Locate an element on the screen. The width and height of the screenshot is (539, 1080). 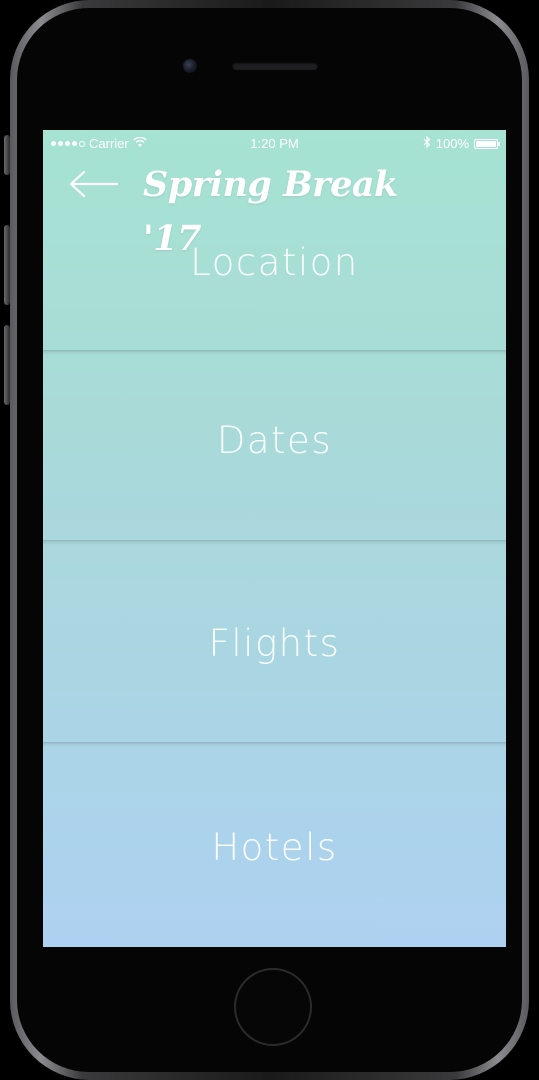
bluetooth-icon is located at coordinates (427, 143).